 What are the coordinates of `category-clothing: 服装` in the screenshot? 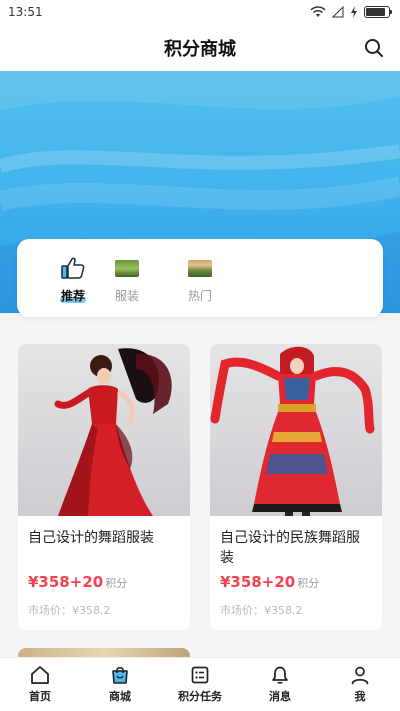 It's located at (127, 280).